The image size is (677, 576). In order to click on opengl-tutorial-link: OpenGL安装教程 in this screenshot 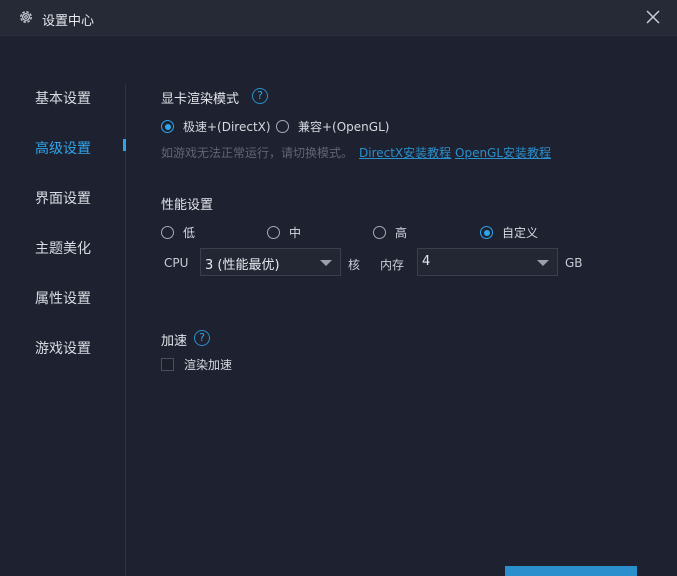, I will do `click(503, 152)`.